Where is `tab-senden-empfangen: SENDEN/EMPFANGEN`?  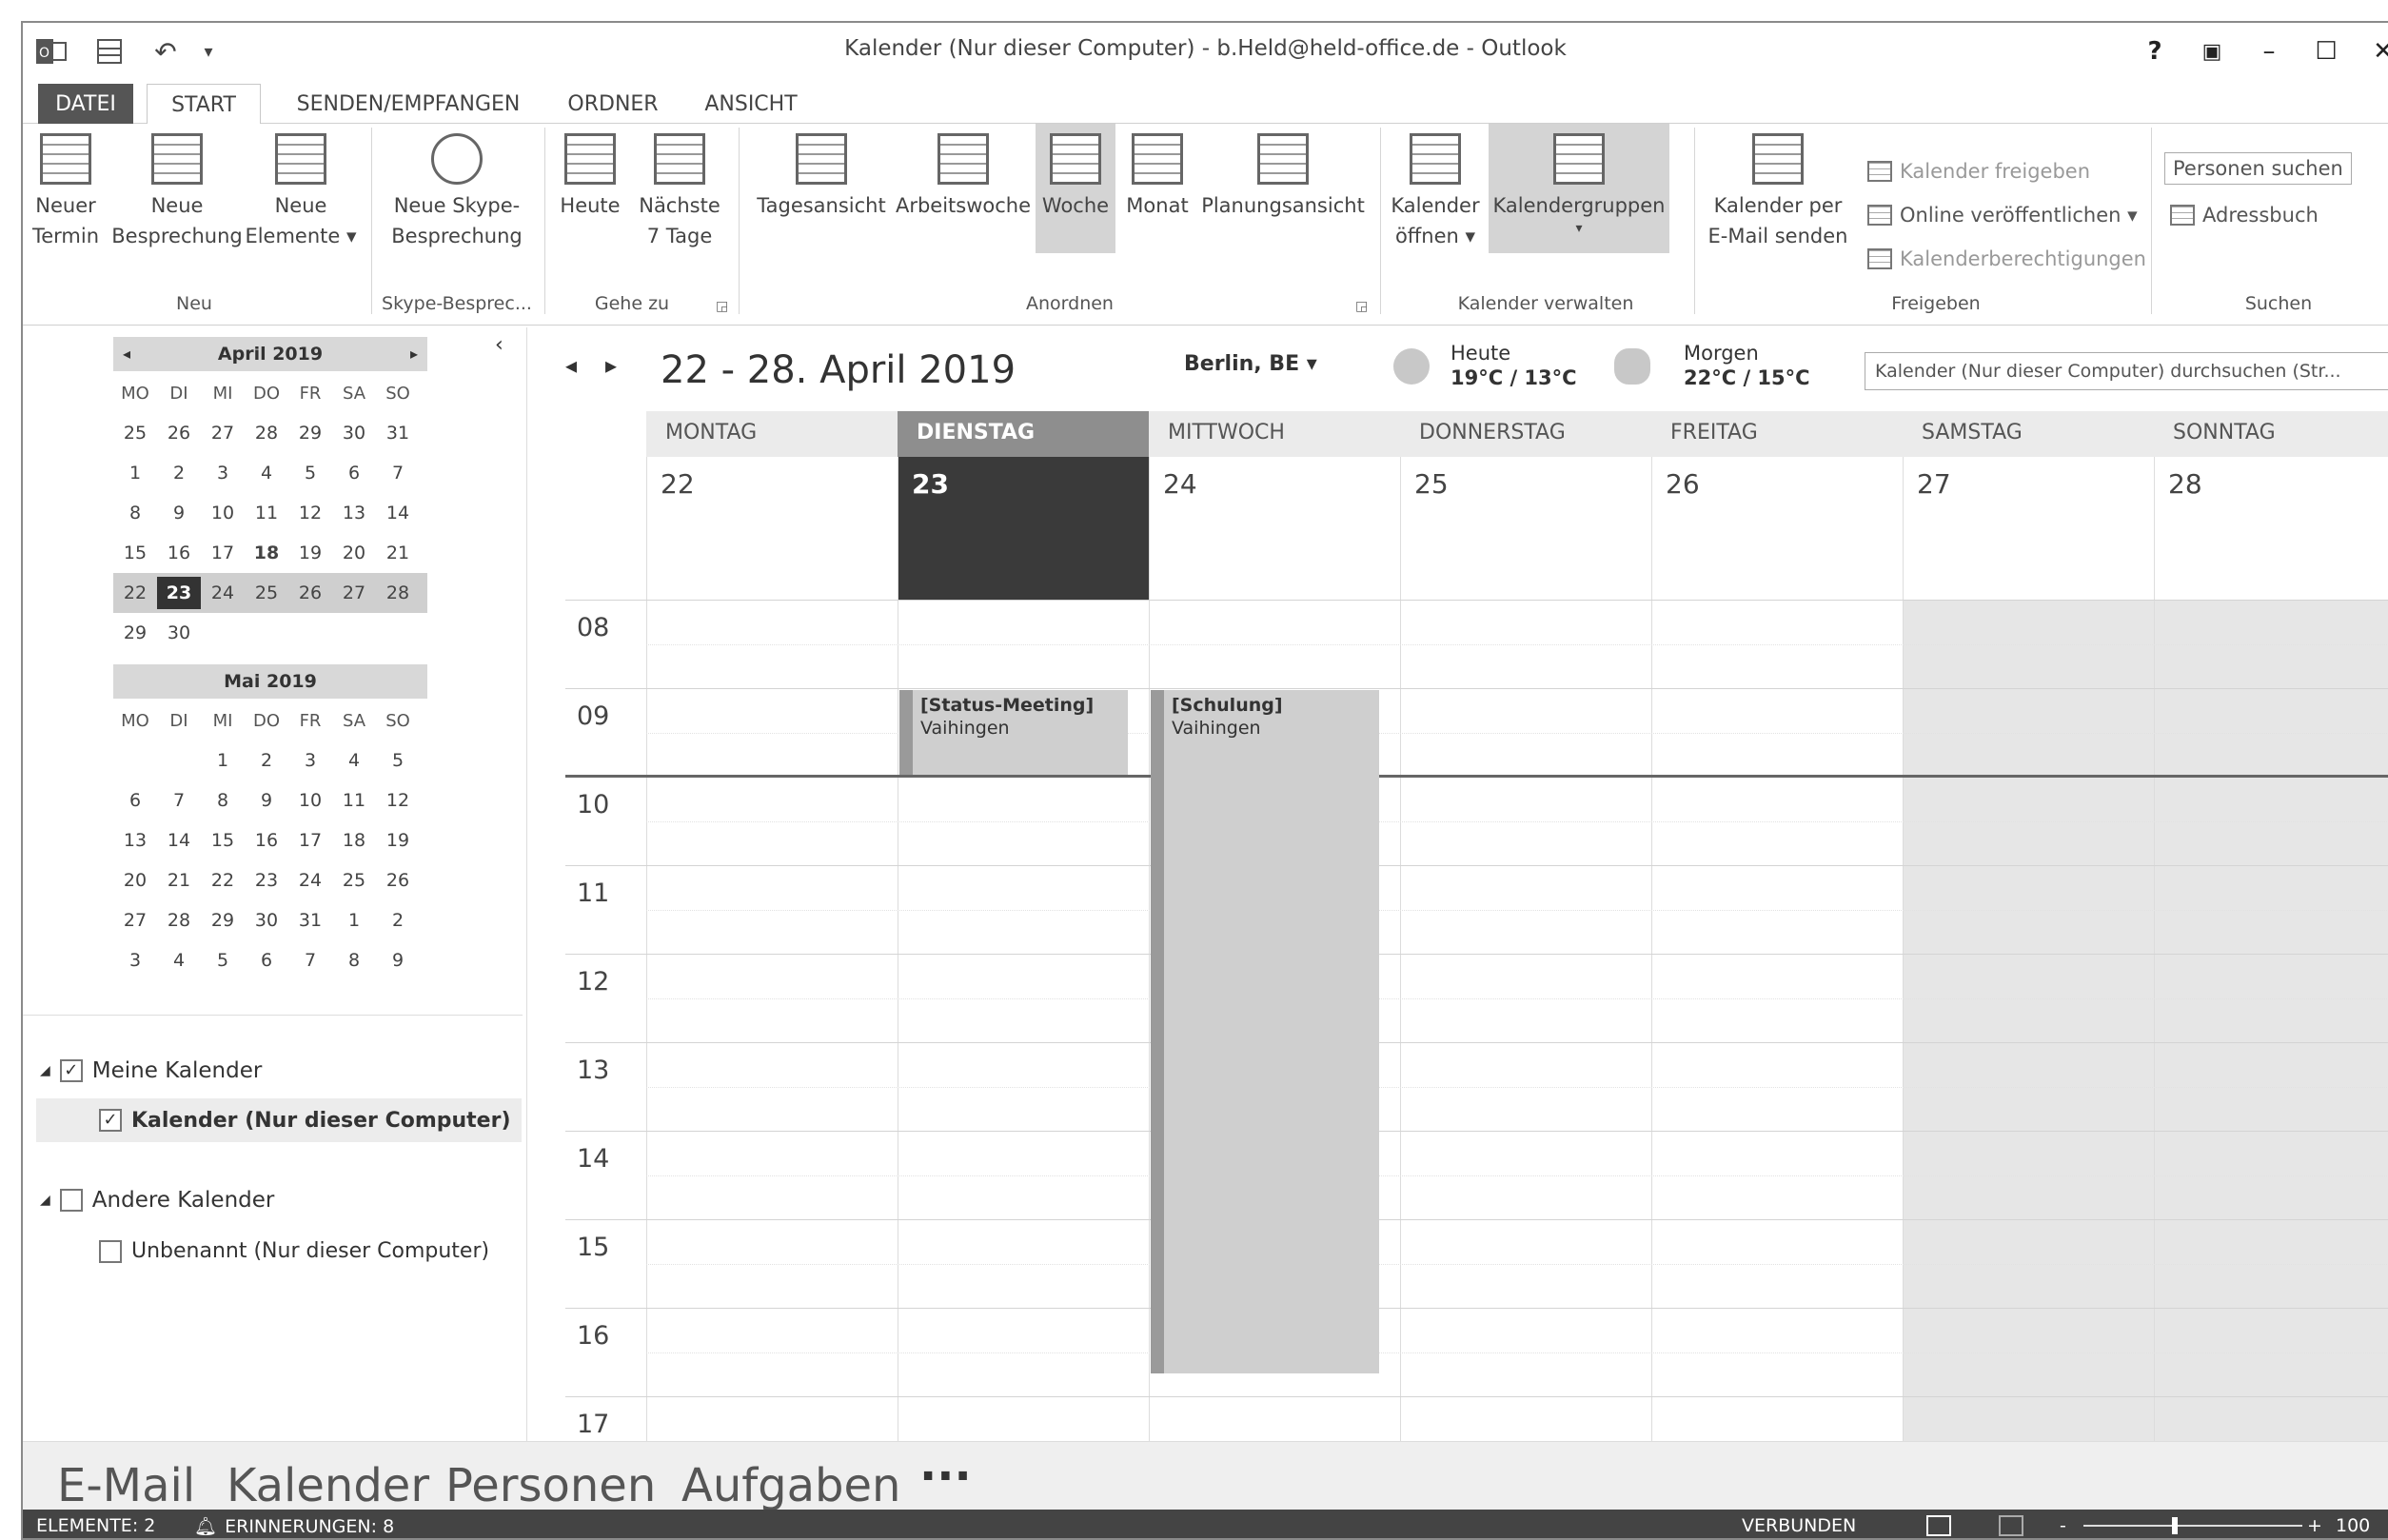
tab-senden-empfangen: SENDEN/EMPFANGEN is located at coordinates (408, 104).